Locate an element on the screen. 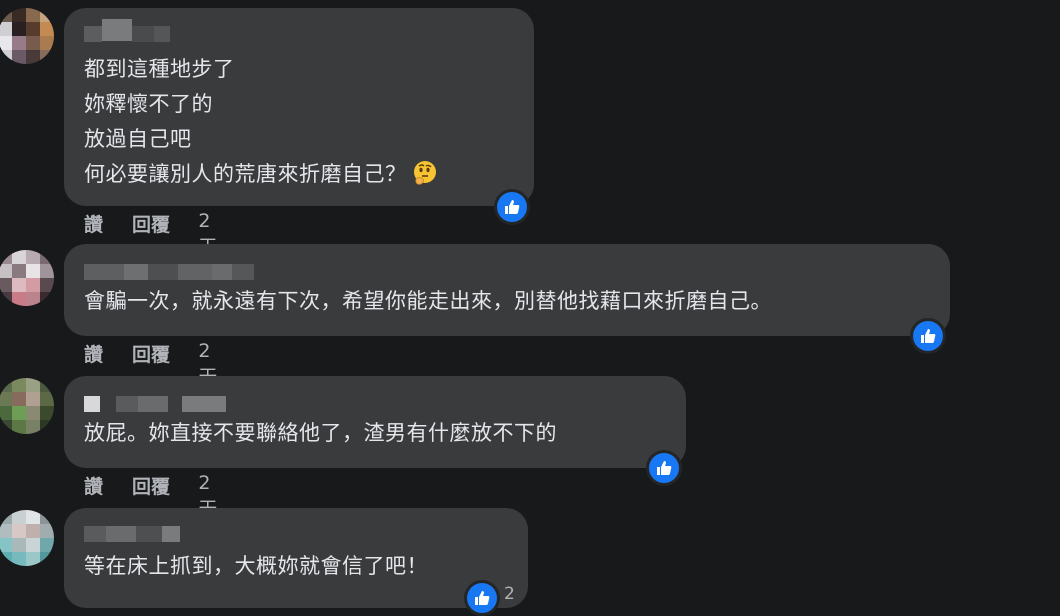  comment-text-line: 妳釋懷不了的 is located at coordinates (148, 104).